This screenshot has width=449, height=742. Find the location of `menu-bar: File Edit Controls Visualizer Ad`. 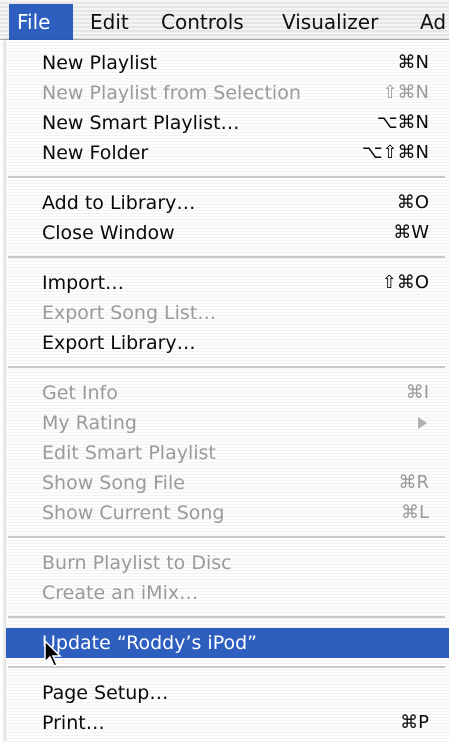

menu-bar: File Edit Controls Visualizer Ad is located at coordinates (224, 20).